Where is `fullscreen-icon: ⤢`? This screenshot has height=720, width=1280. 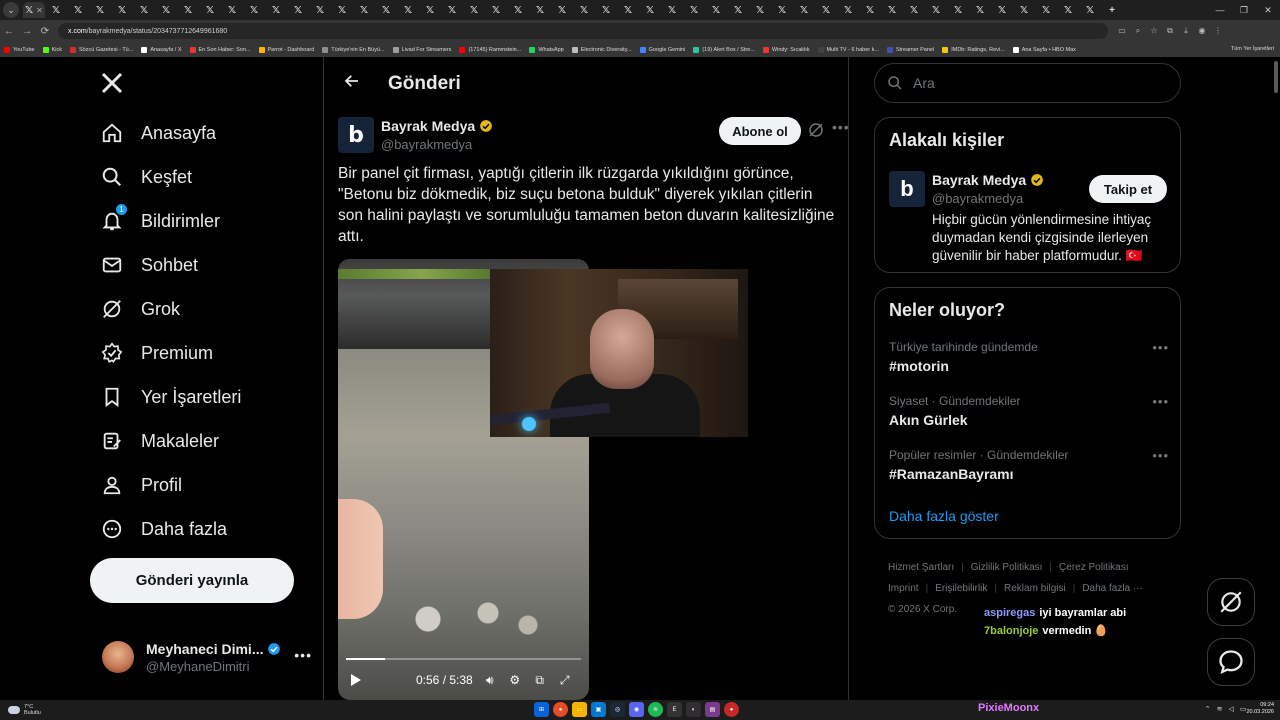 fullscreen-icon: ⤢ is located at coordinates (565, 680).